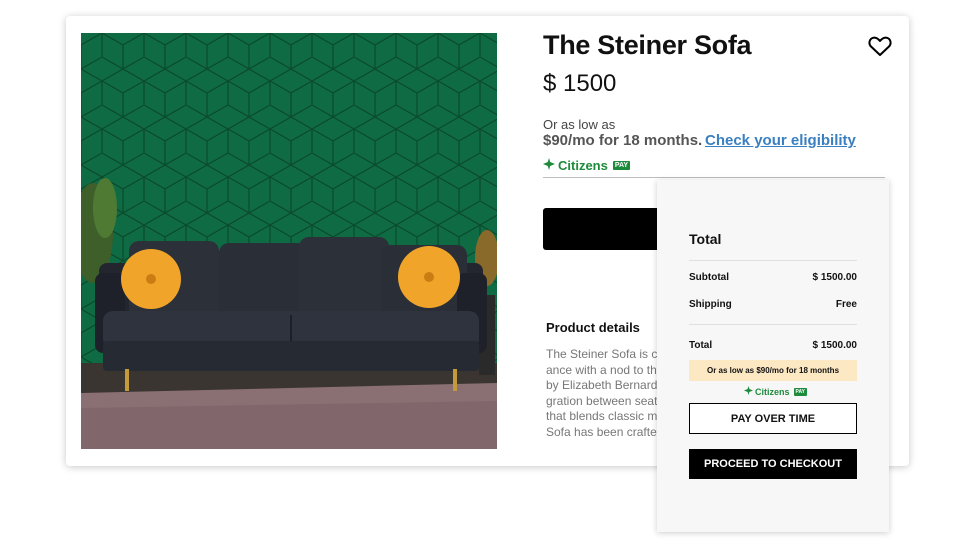 This screenshot has width=976, height=550. I want to click on pay-over-time-button: PAY OVER TIME, so click(773, 418).